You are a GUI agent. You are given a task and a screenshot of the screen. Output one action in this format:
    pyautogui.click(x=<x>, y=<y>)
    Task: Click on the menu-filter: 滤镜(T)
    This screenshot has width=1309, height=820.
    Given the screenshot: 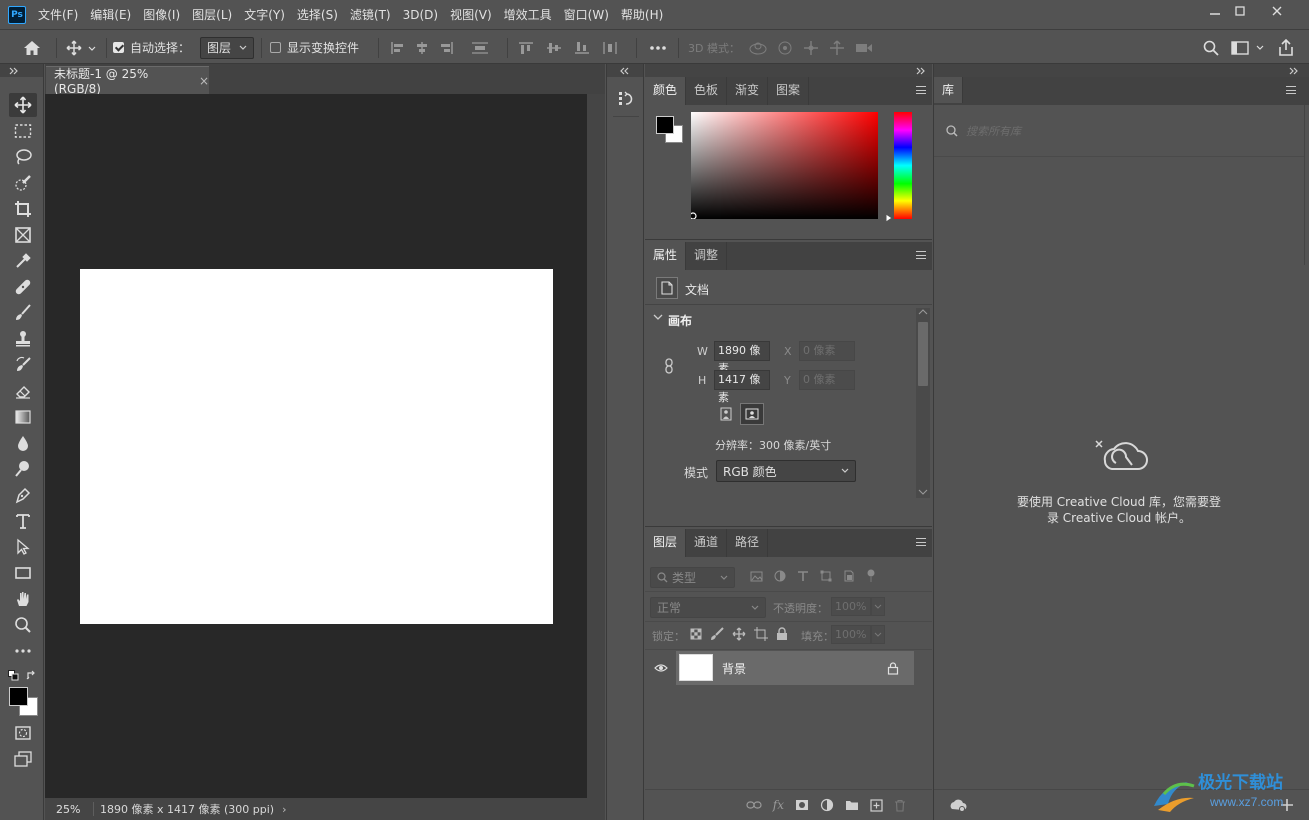 What is the action you would take?
    pyautogui.click(x=370, y=15)
    